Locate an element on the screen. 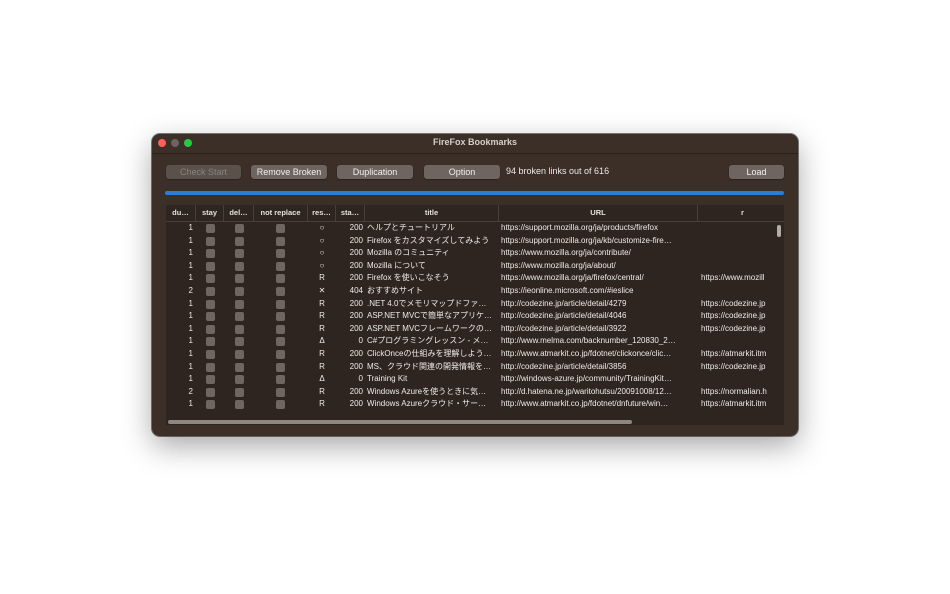 Image resolution: width=950 pixels, height=594 pixels. option-button: Option is located at coordinates (462, 172).